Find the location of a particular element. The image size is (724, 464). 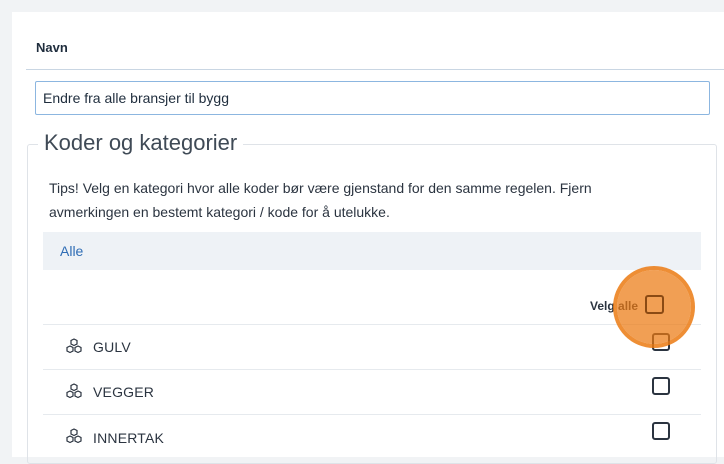

filter-bar: Alle is located at coordinates (372, 251).